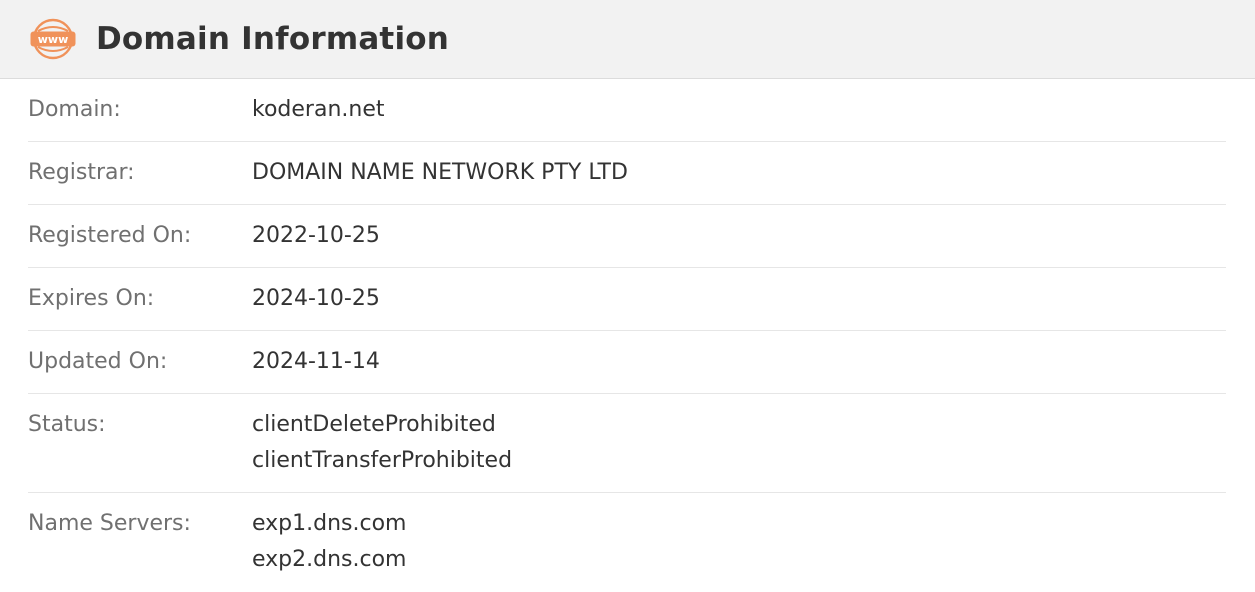  Describe the element at coordinates (382, 460) in the screenshot. I see `status-value: clientTransferProhibited` at that location.